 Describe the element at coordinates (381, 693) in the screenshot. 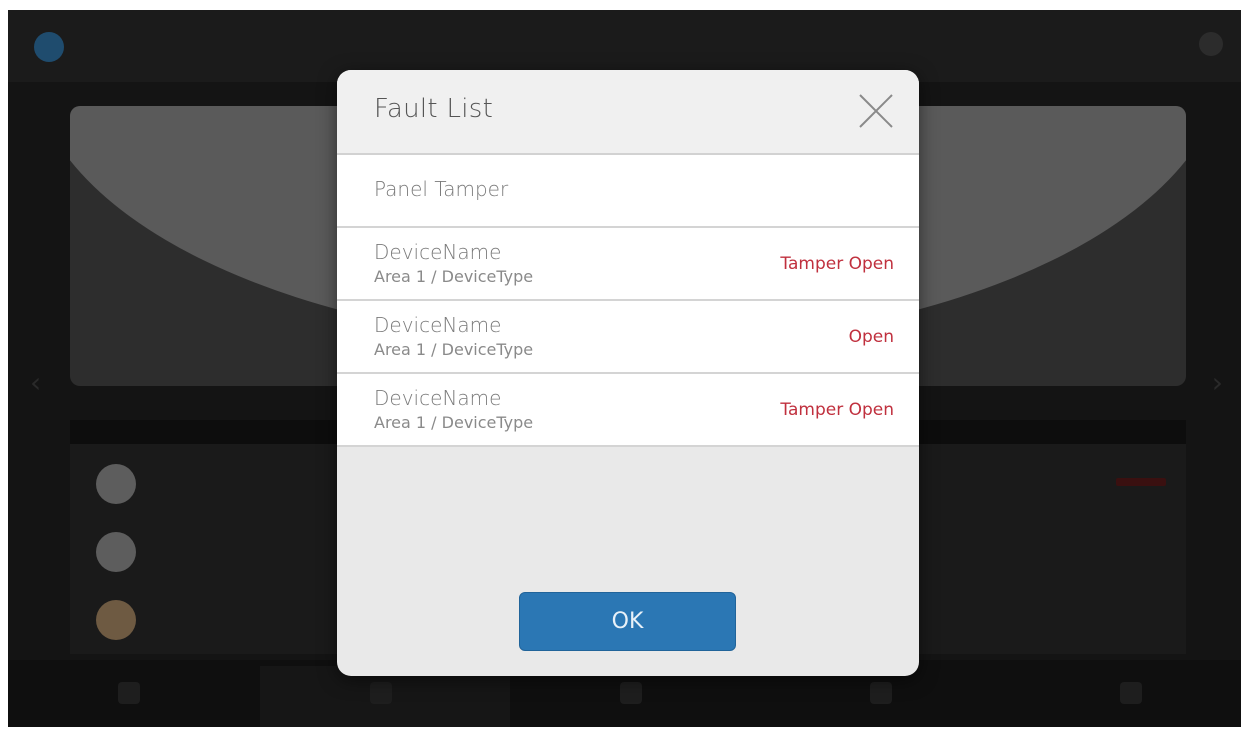

I see `nav-security-icon` at that location.